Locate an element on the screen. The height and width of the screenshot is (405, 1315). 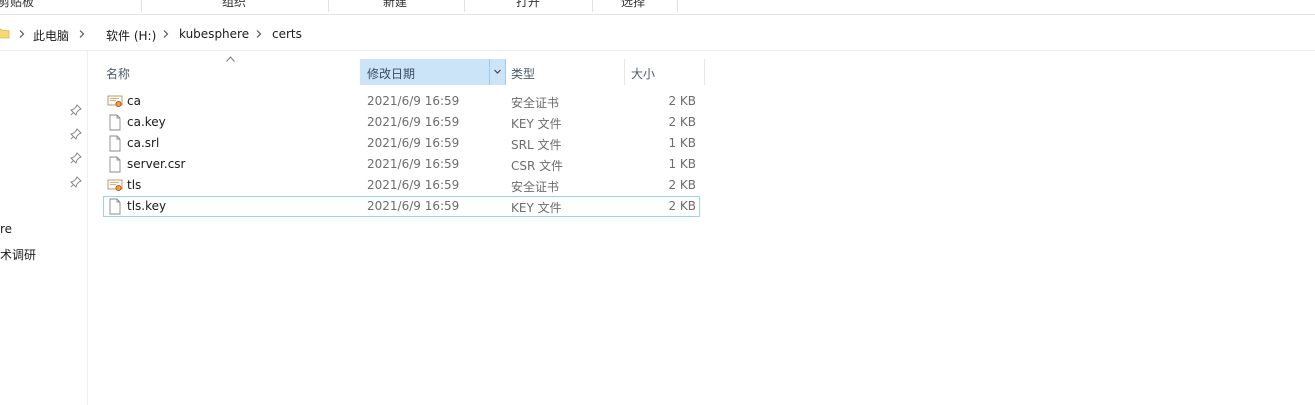
chevron-down-icon is located at coordinates (497, 71).